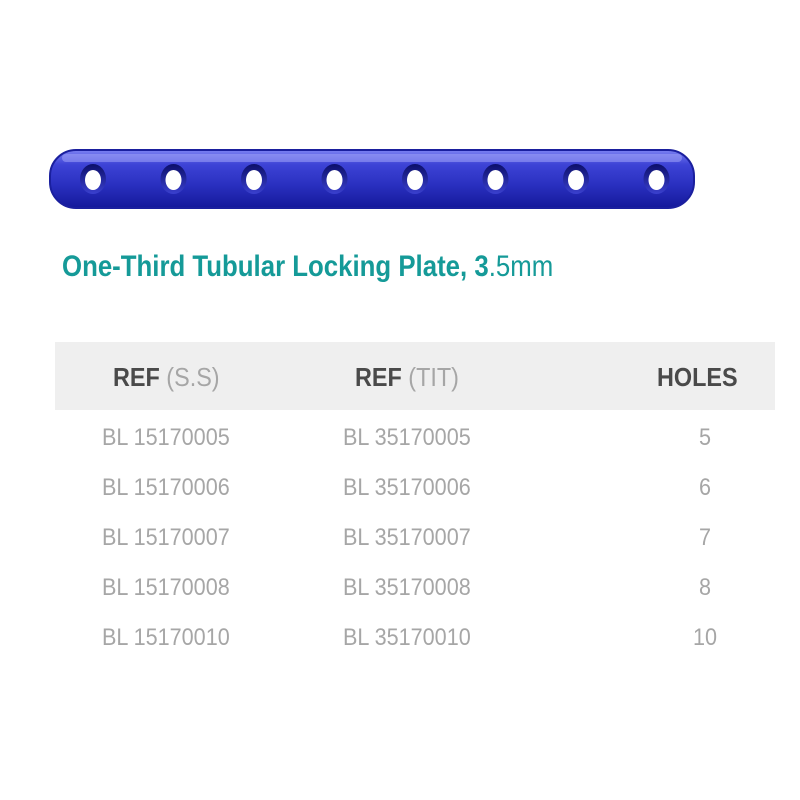 This screenshot has height=800, width=800. What do you see at coordinates (378, 377) in the screenshot?
I see `header-ref-tit-label: REF` at bounding box center [378, 377].